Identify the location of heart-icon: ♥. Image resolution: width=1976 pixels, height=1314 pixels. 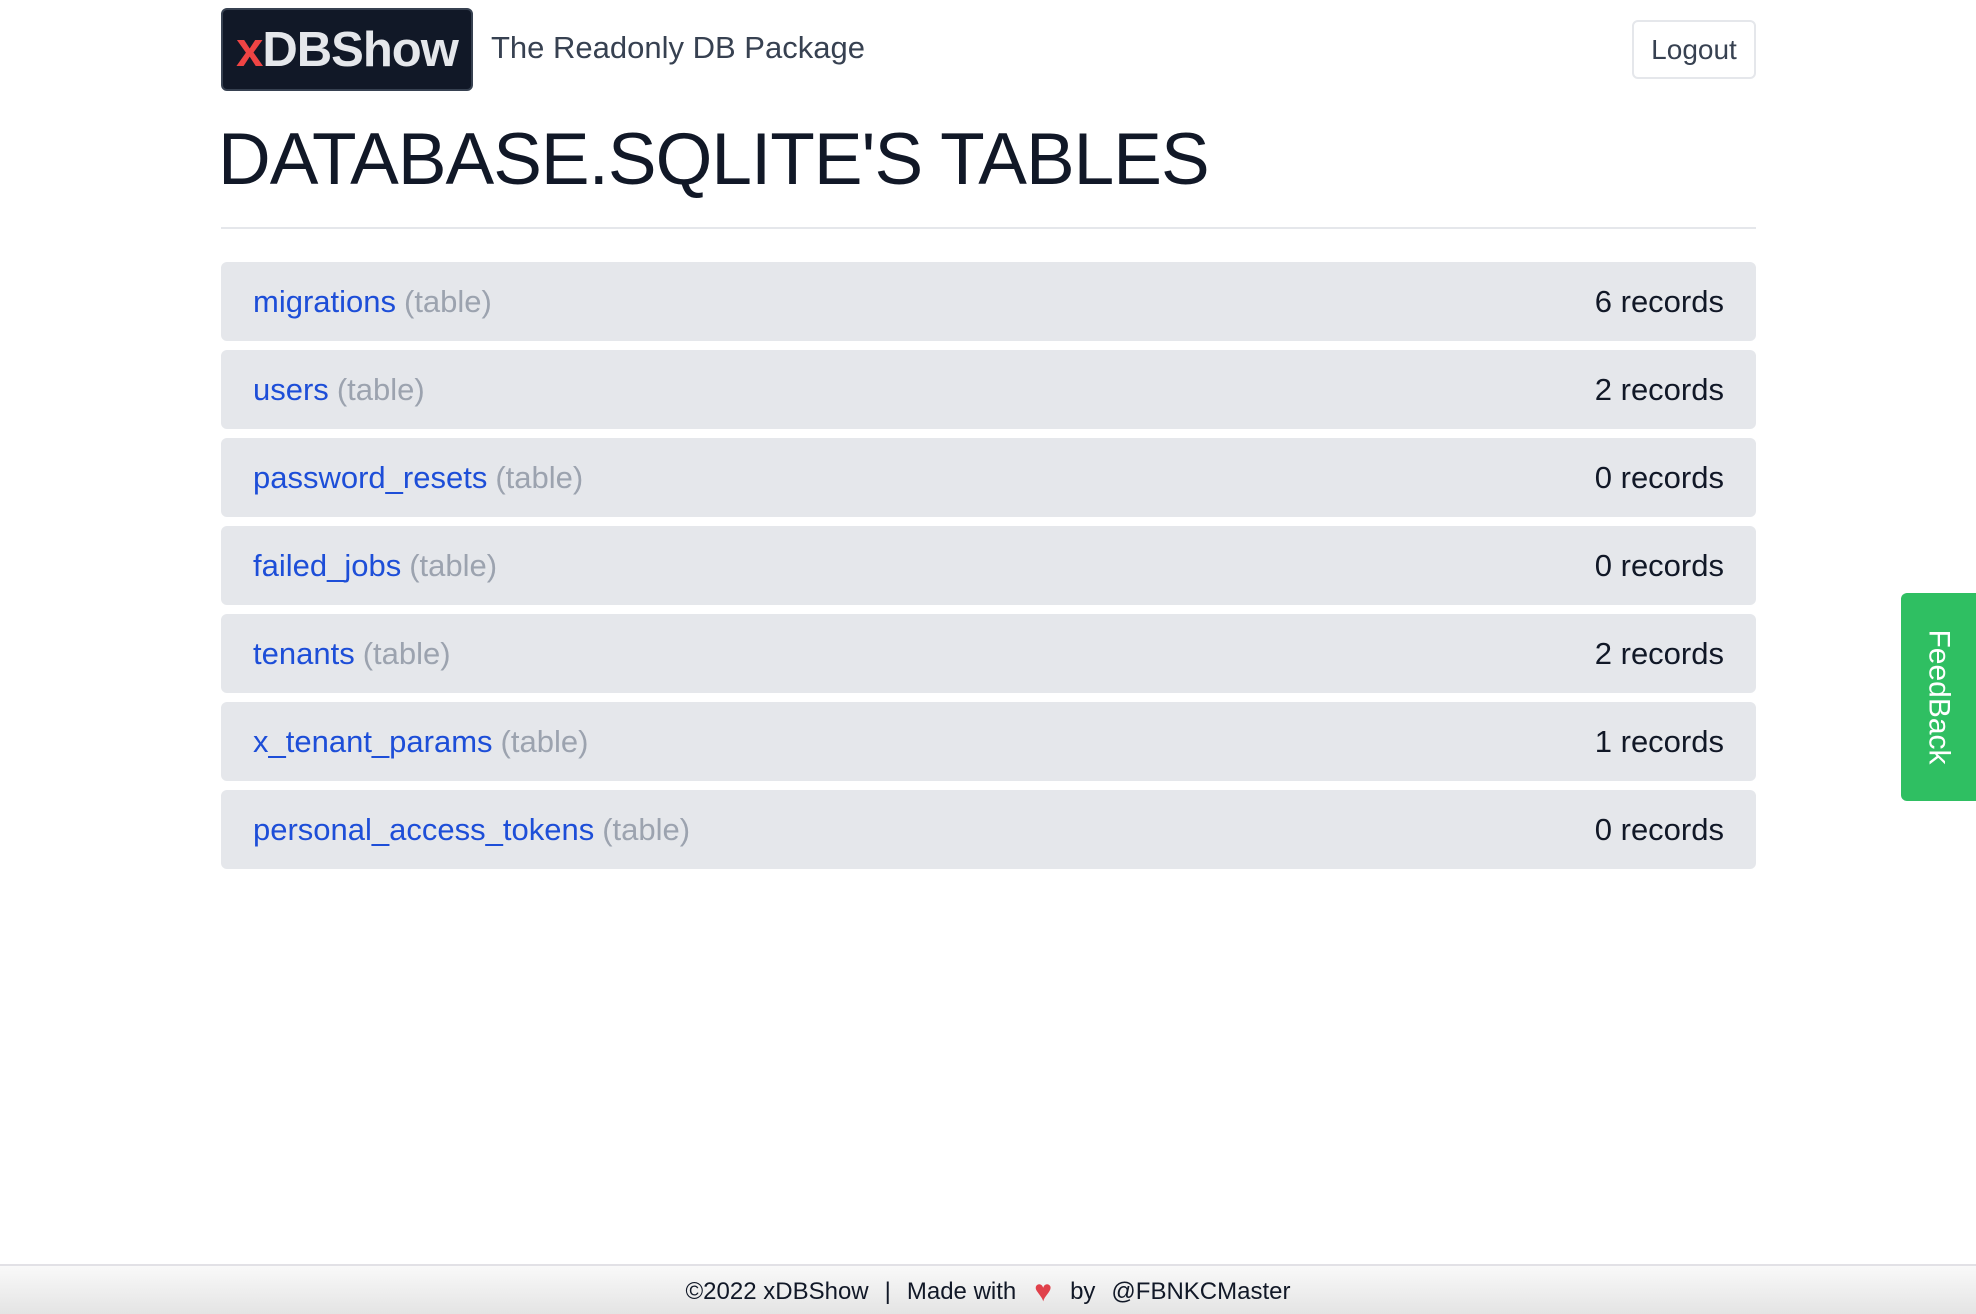
(1043, 1291).